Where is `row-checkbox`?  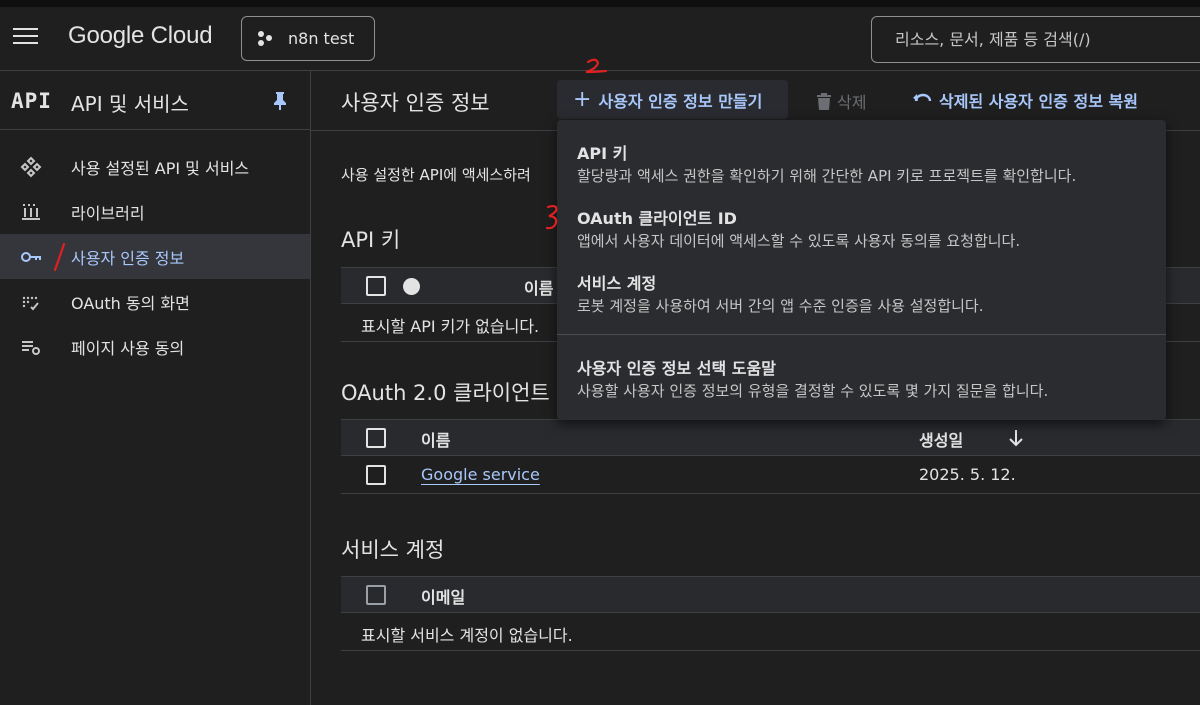
row-checkbox is located at coordinates (376, 475).